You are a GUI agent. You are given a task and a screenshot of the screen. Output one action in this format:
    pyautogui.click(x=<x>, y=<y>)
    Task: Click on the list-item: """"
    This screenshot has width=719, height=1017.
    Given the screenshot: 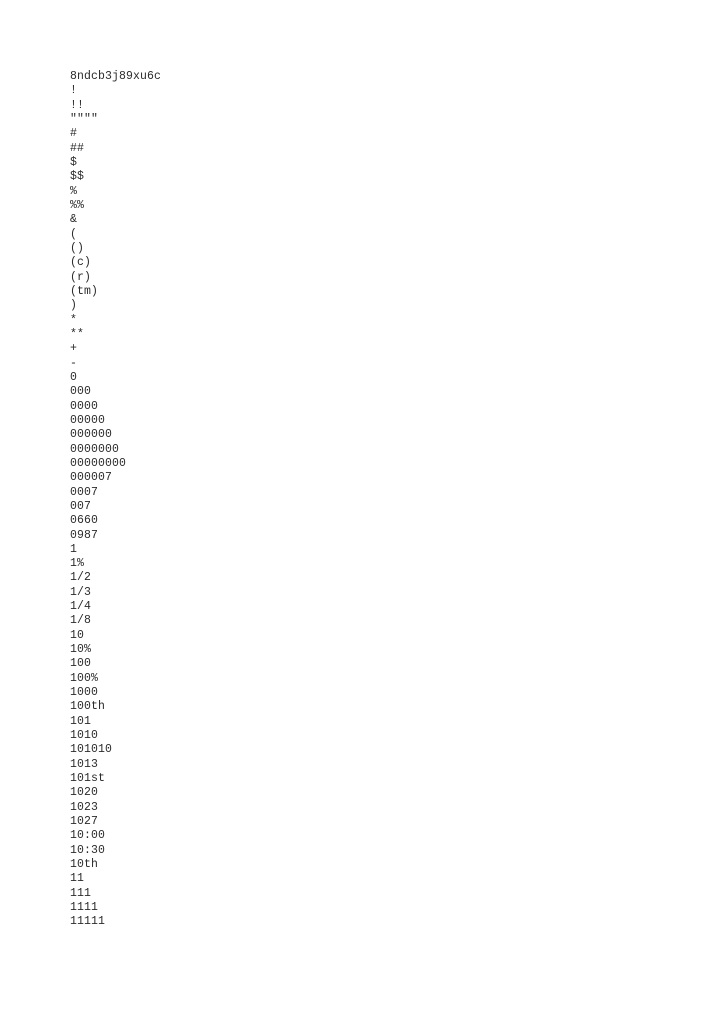 What is the action you would take?
    pyautogui.click(x=84, y=119)
    